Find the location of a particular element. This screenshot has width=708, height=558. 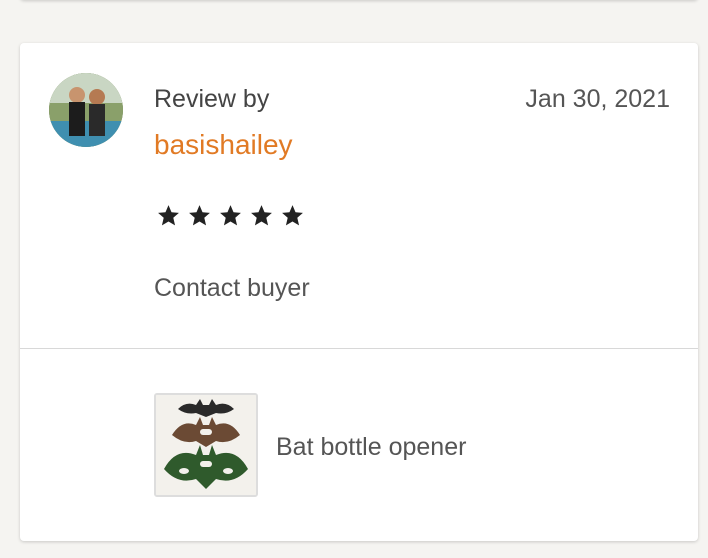

divider is located at coordinates (359, 348).